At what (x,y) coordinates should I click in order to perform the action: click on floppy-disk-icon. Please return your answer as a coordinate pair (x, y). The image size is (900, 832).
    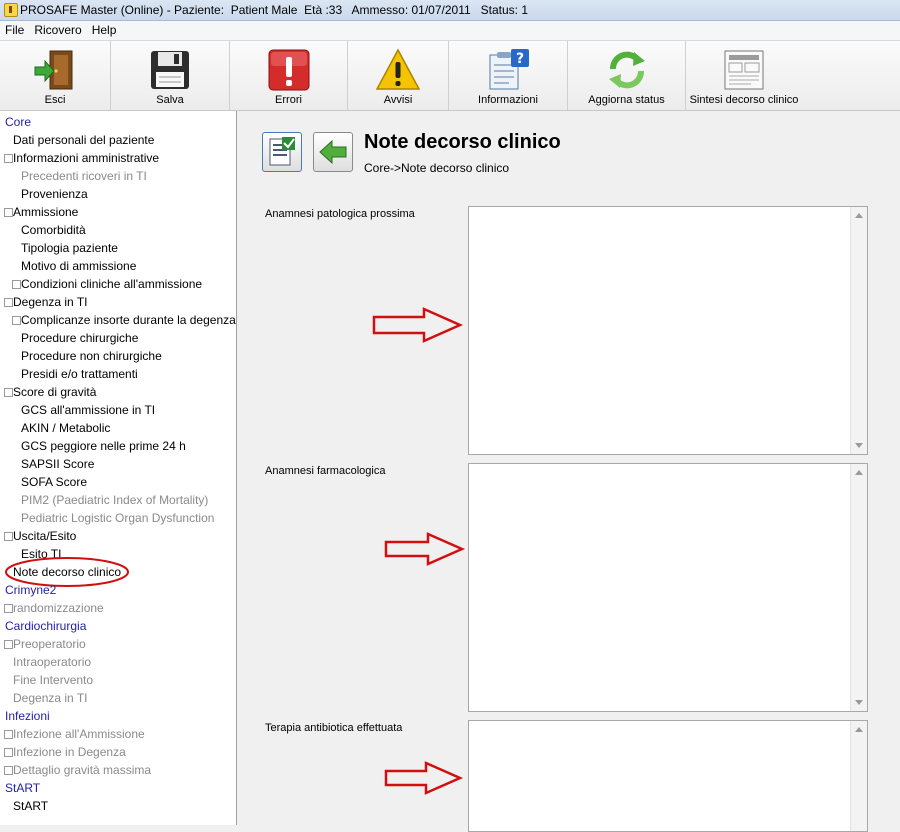
    Looking at the image, I should click on (170, 70).